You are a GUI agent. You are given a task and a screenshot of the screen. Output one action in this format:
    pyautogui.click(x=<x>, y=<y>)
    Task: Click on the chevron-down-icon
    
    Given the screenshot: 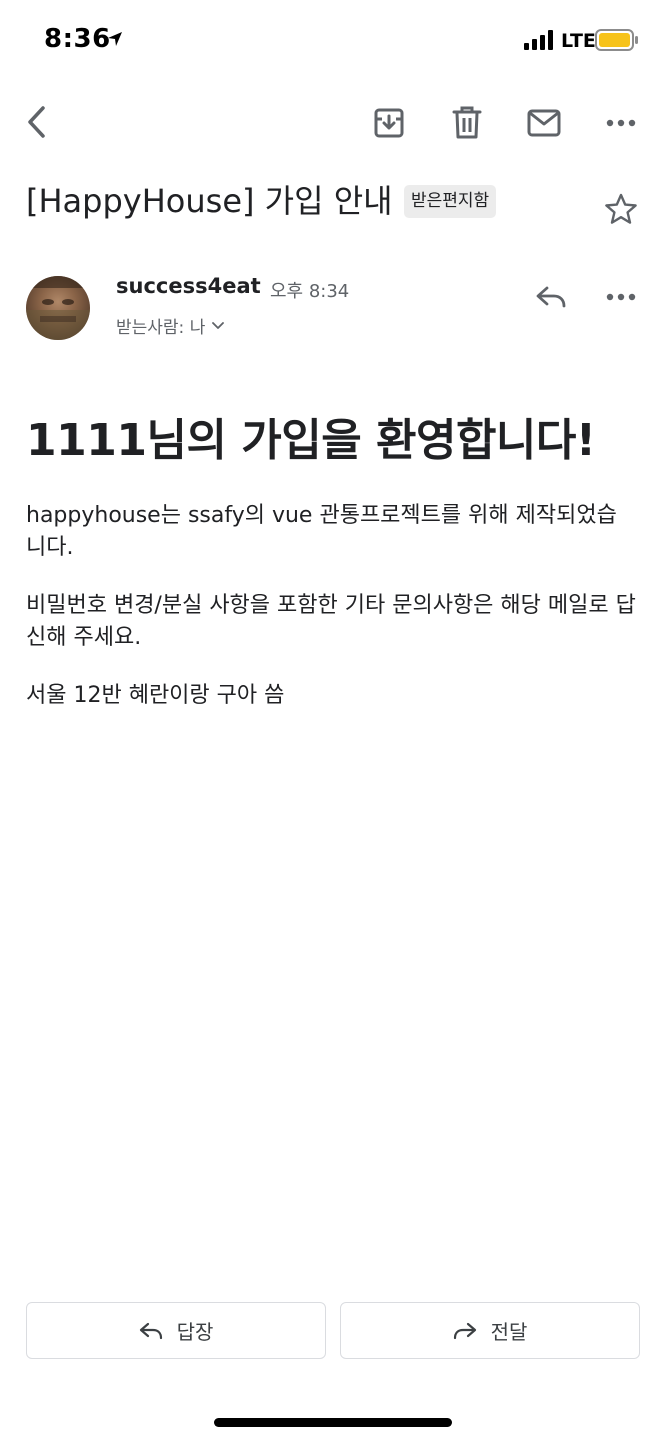 What is the action you would take?
    pyautogui.click(x=218, y=325)
    